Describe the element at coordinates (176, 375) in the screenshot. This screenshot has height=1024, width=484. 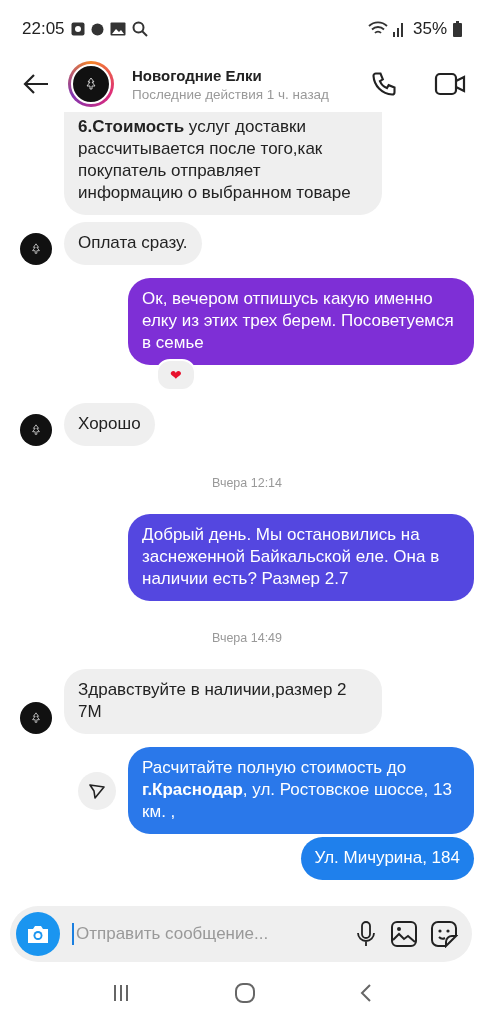
I see `heart-reaction: ❤` at that location.